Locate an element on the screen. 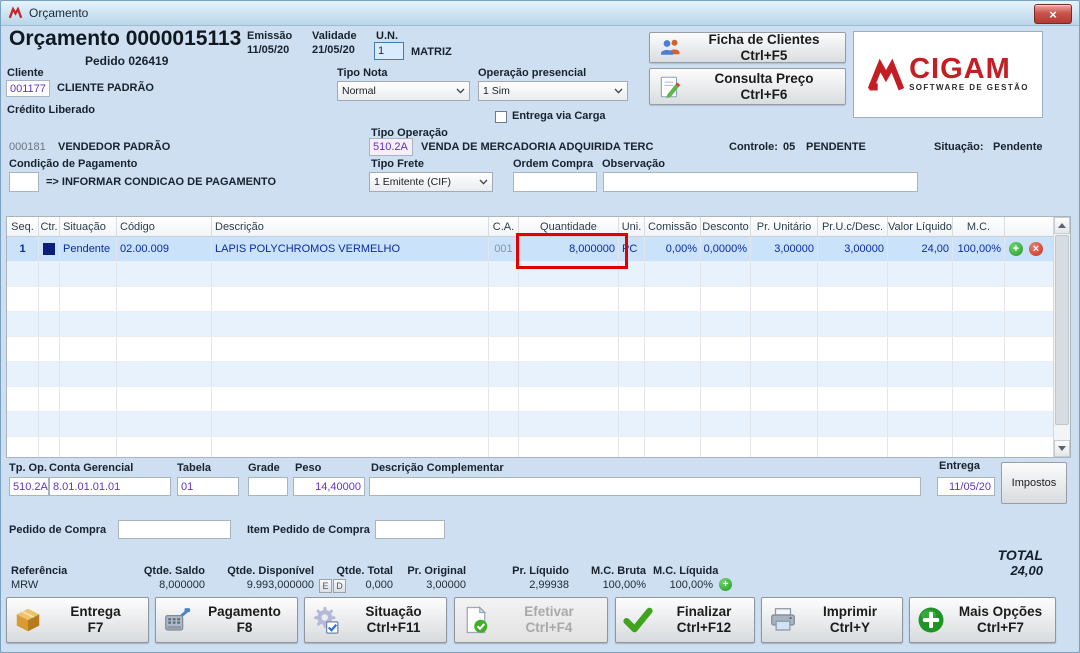 Image resolution: width=1080 pixels, height=653 pixels. observacao-input is located at coordinates (760, 182).